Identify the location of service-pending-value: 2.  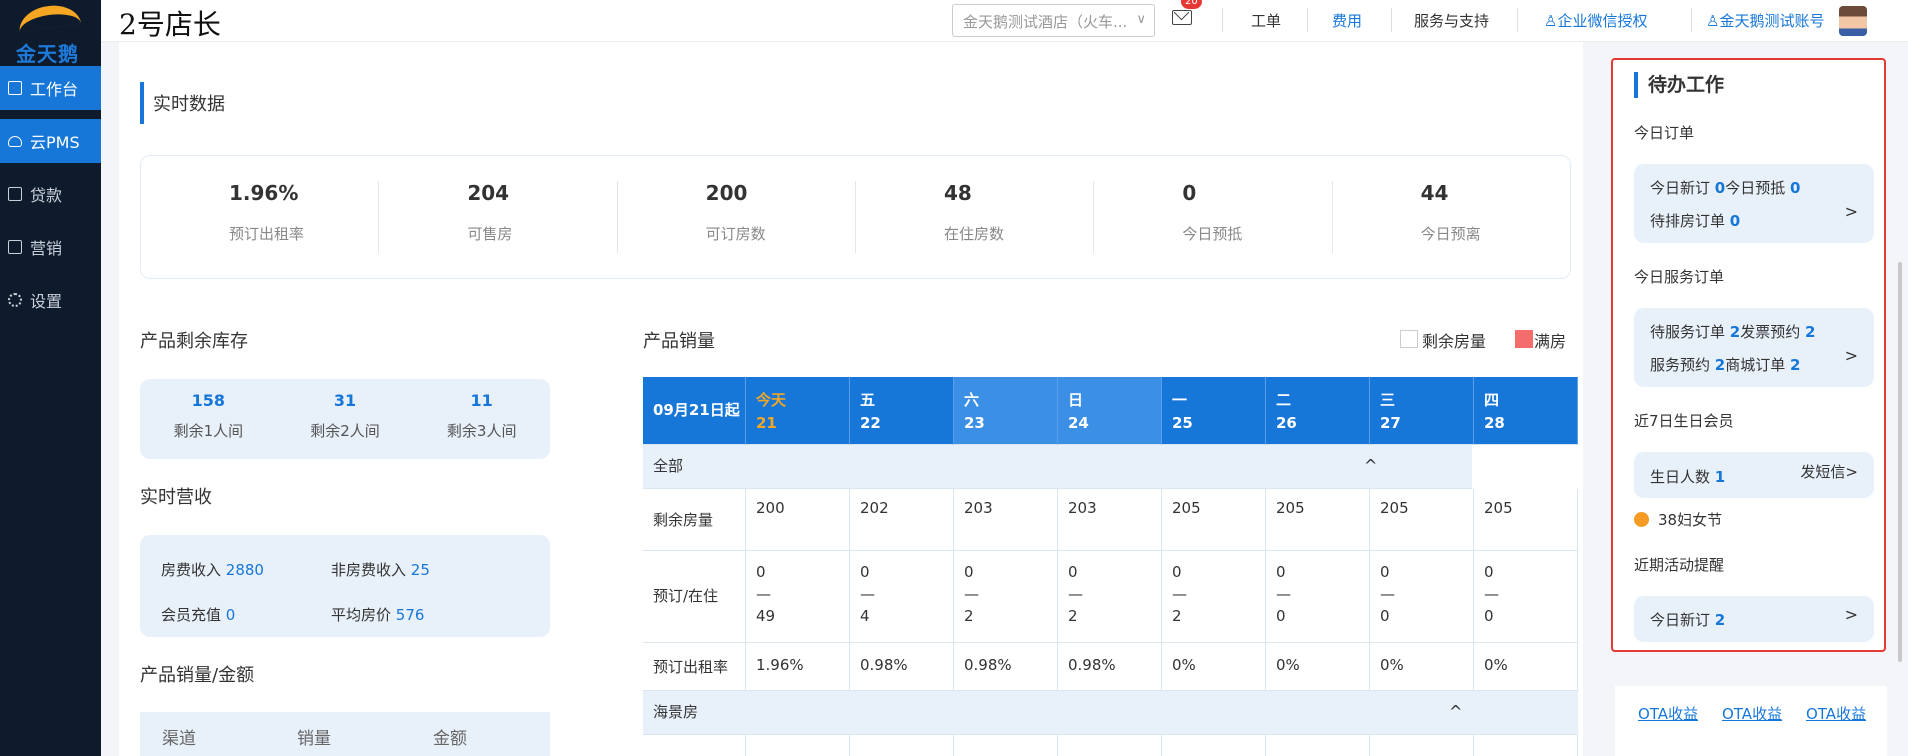
(1735, 332).